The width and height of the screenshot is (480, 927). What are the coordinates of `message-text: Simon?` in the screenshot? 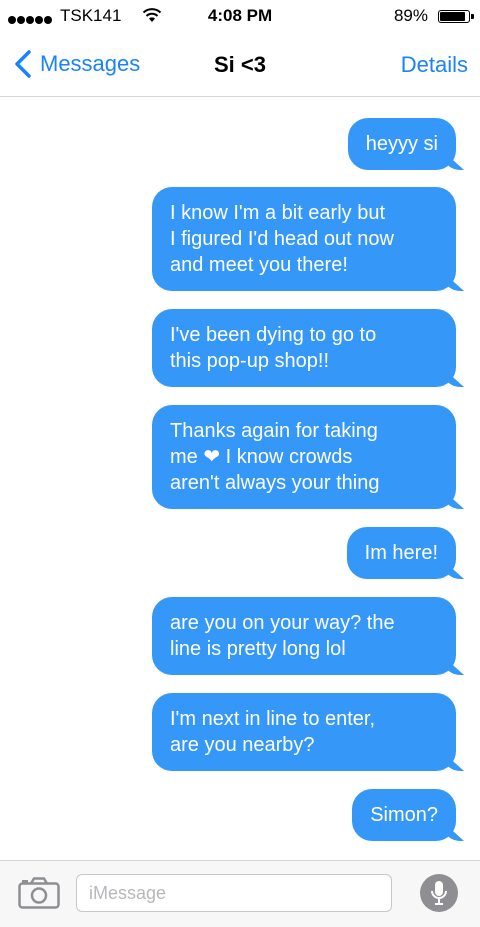 It's located at (404, 815).